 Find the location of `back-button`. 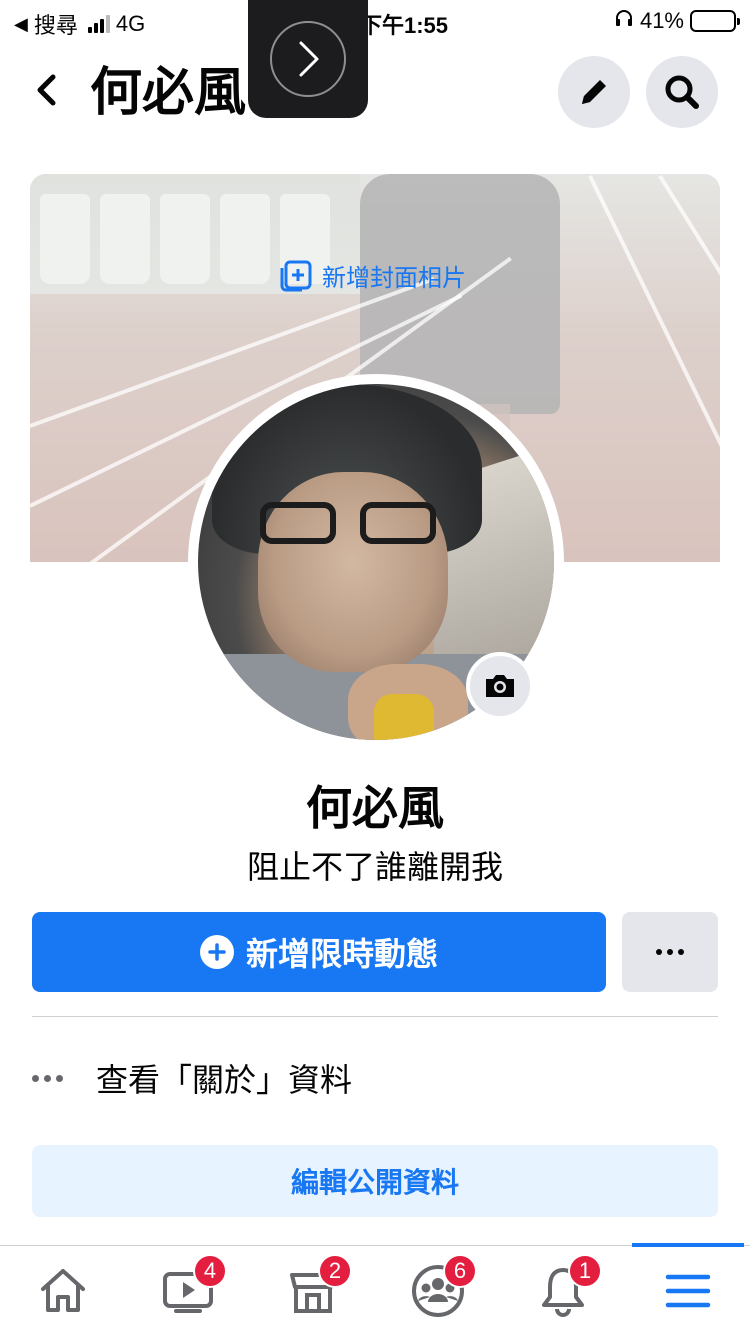

back-button is located at coordinates (46, 90).